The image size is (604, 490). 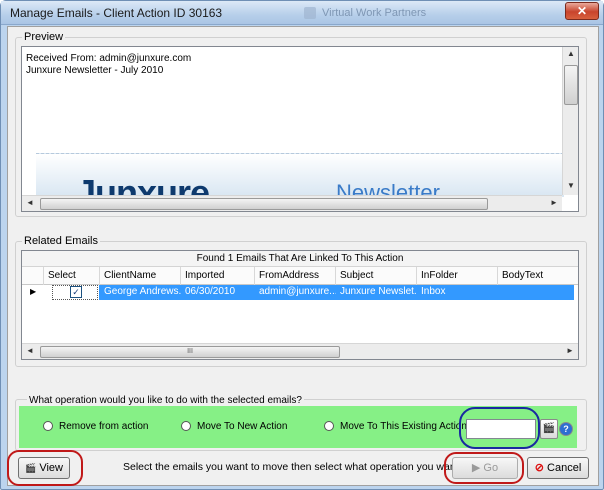 I want to click on column-header-bodytext: BodyText, so click(x=538, y=276).